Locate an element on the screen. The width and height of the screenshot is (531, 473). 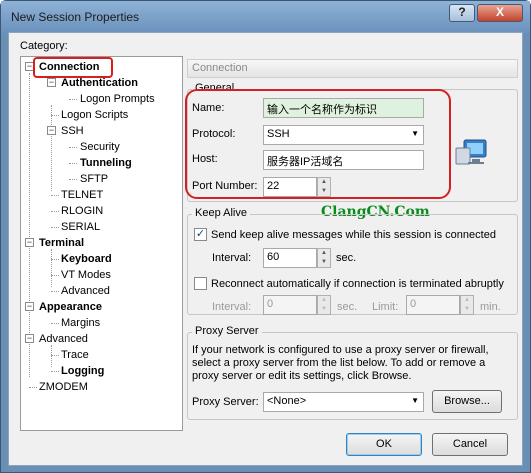
close-button: X is located at coordinates (500, 13).